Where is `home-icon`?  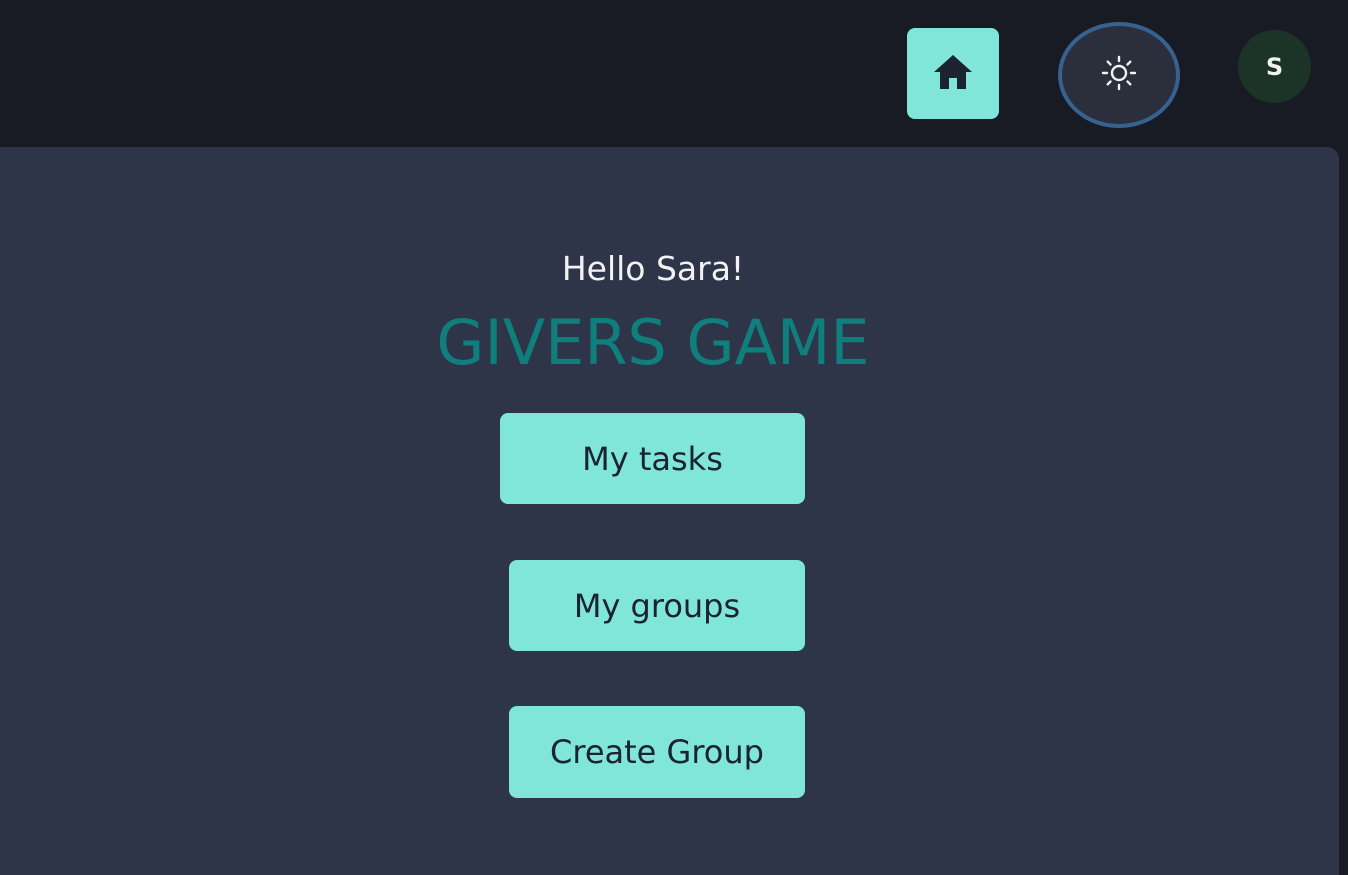
home-icon is located at coordinates (953, 74).